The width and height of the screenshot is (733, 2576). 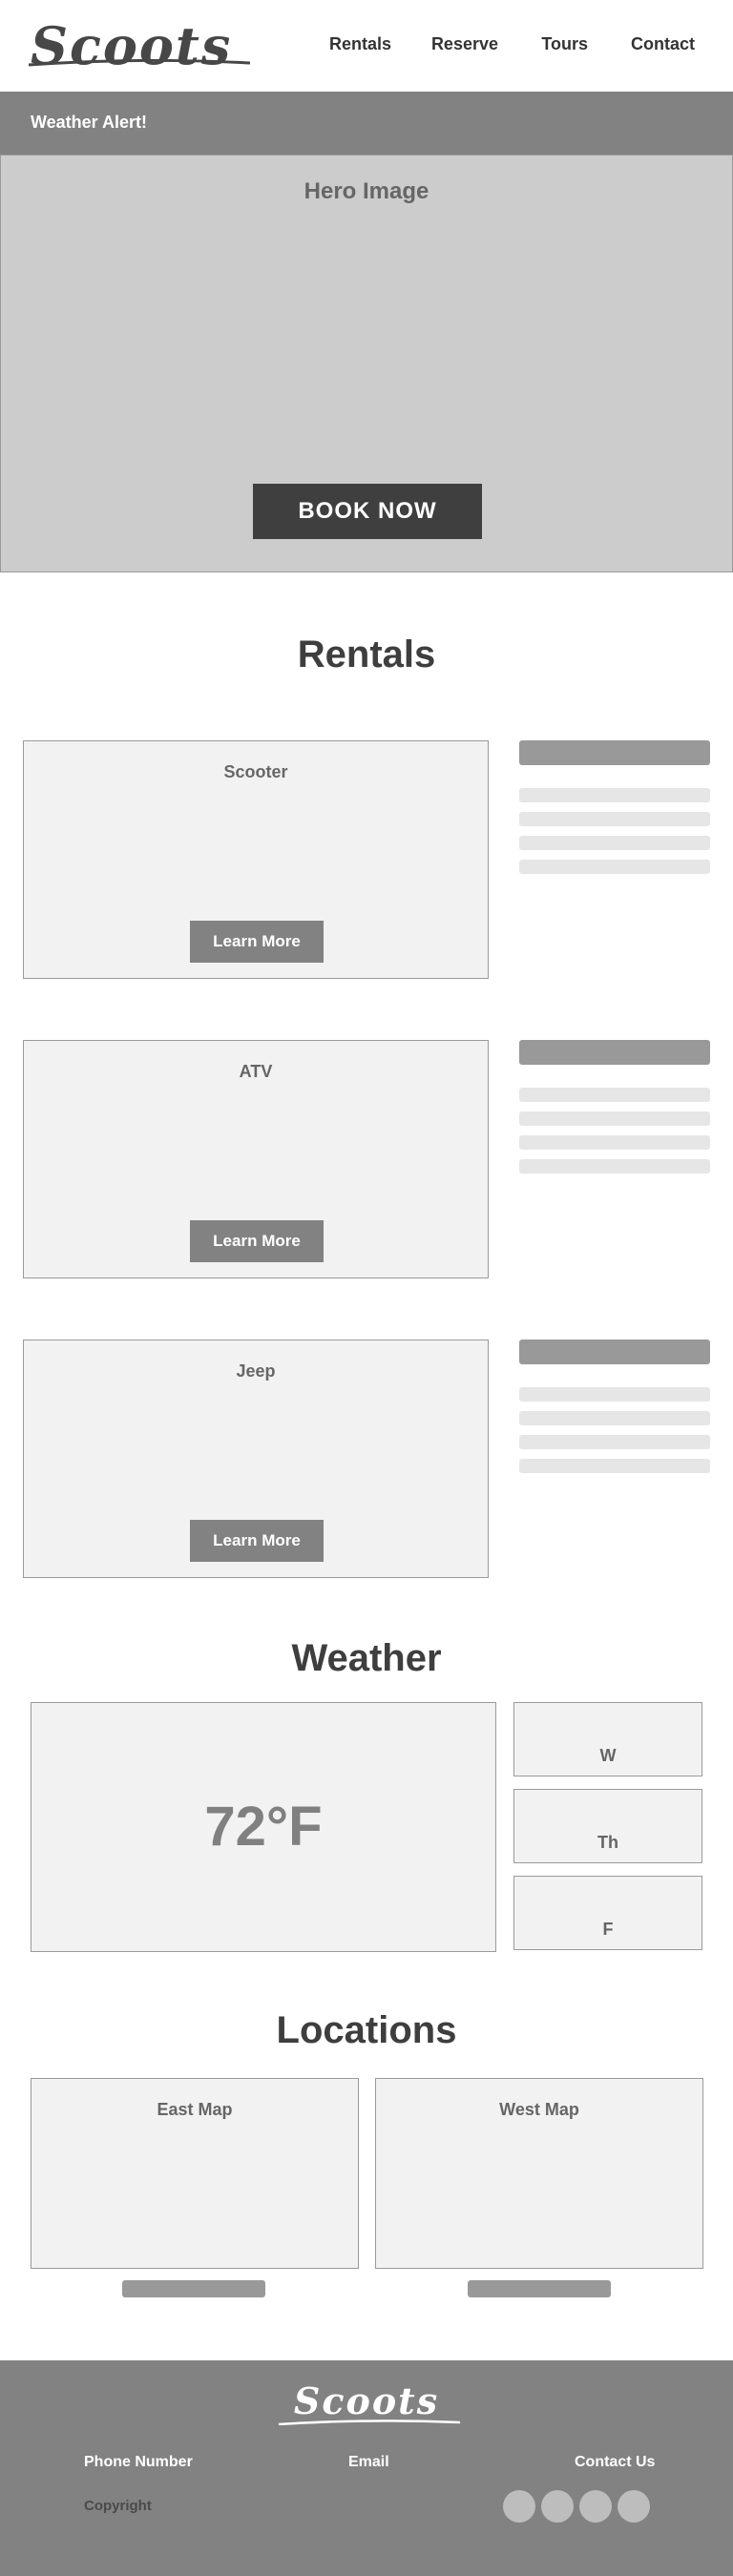 I want to click on west-map: West Map, so click(x=539, y=2173).